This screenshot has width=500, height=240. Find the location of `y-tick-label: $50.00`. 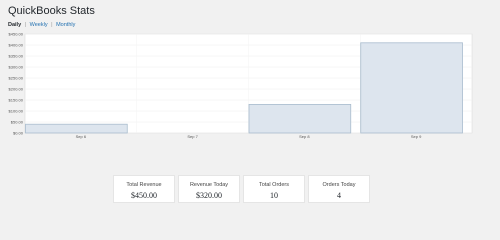

y-tick-label: $50.00 is located at coordinates (17, 121).